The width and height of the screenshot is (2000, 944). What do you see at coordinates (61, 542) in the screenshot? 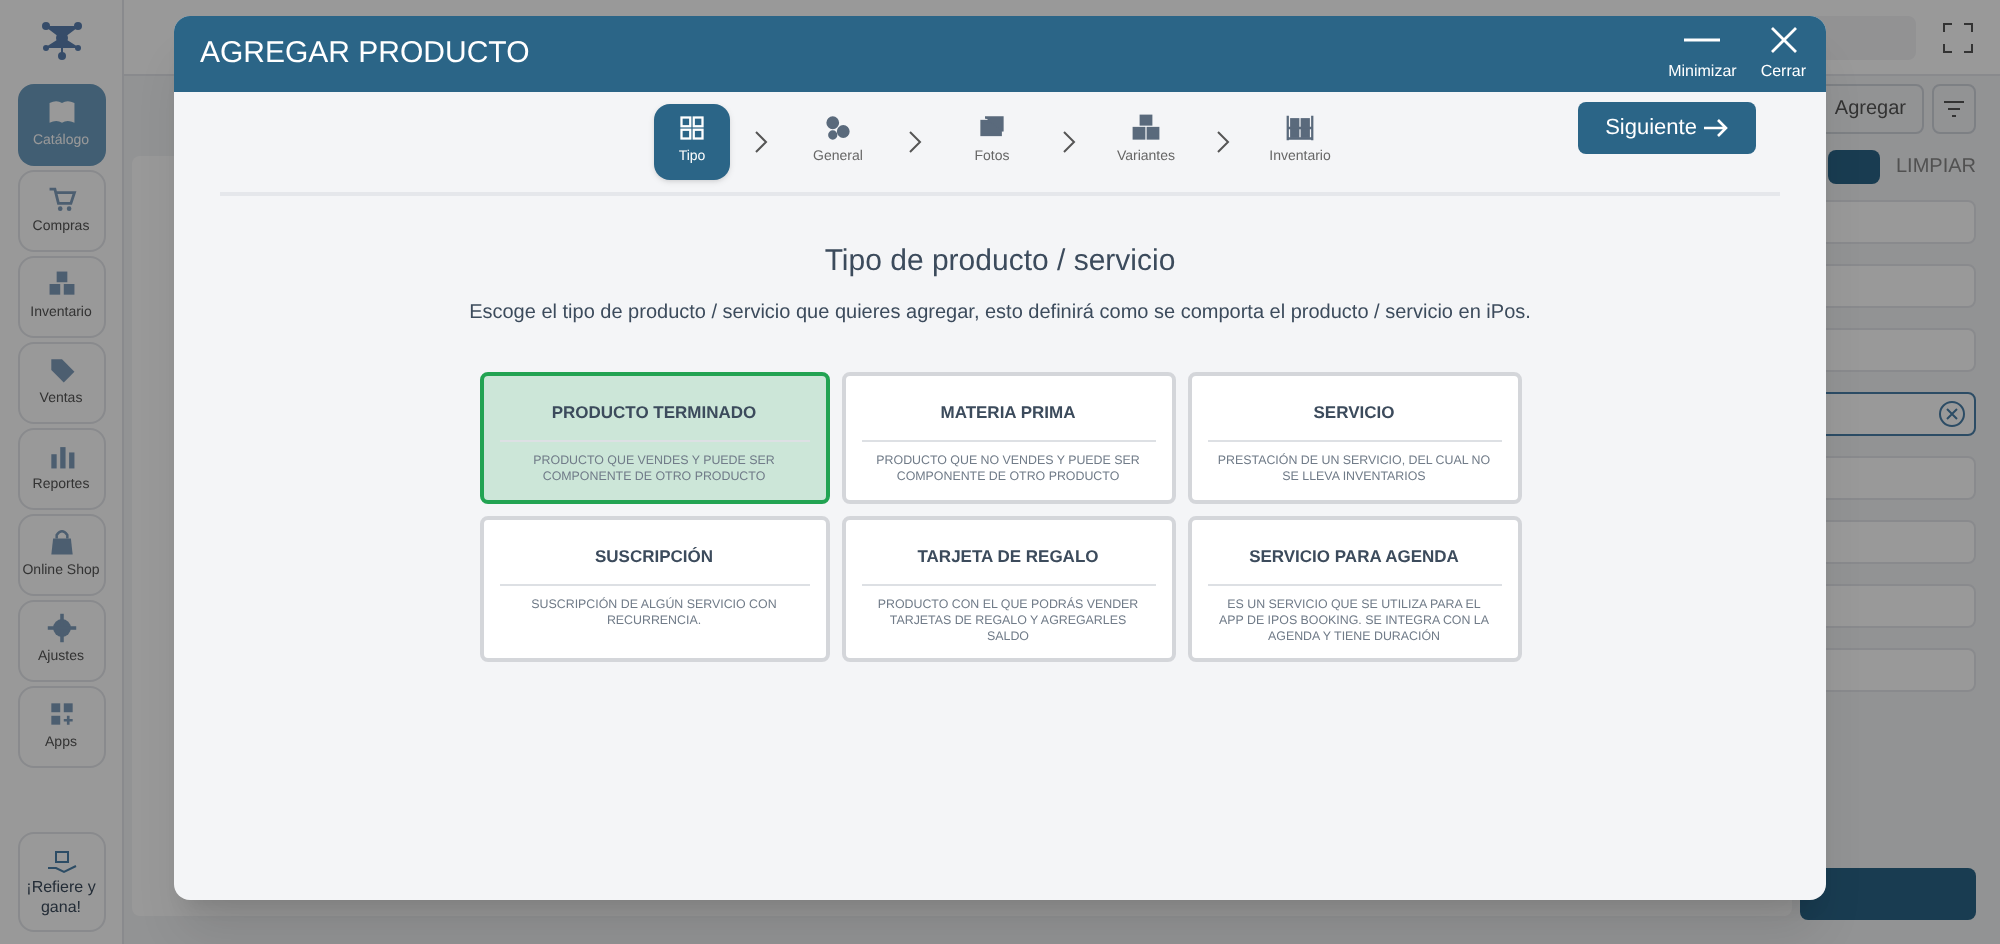
I see `bag-icon` at bounding box center [61, 542].